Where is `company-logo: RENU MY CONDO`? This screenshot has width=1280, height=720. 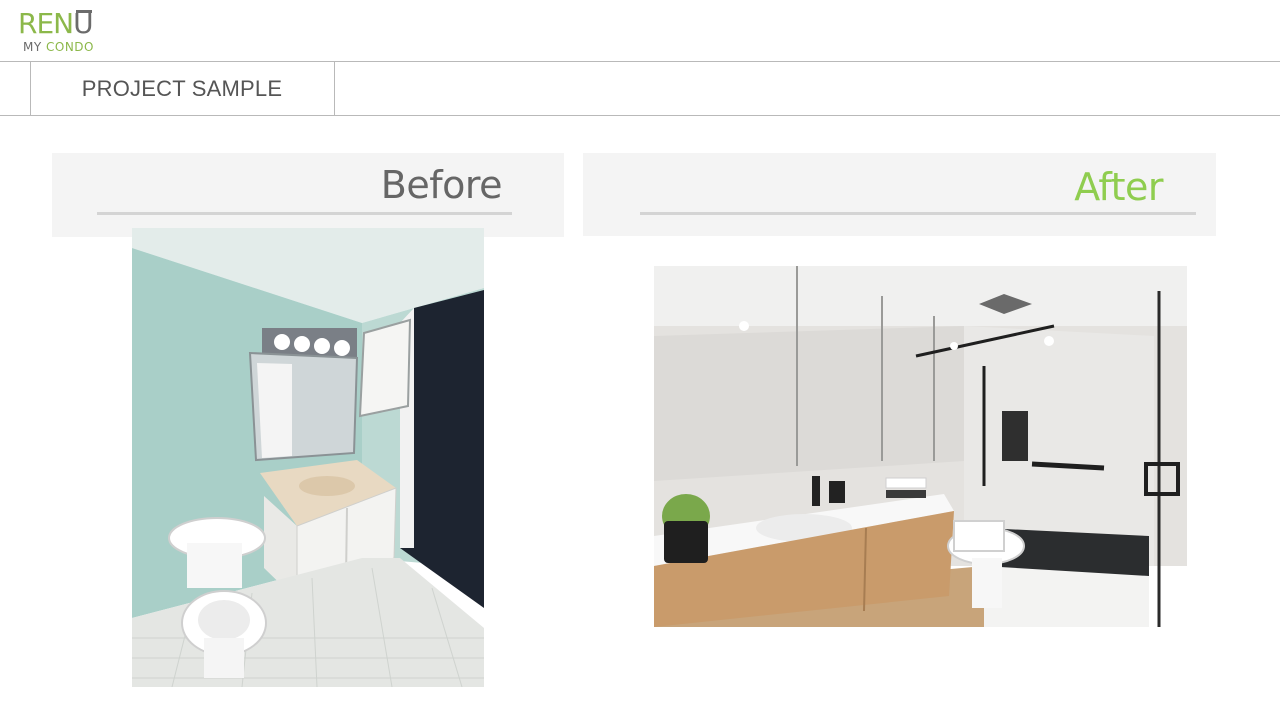
company-logo: RENU MY CONDO is located at coordinates (63, 32).